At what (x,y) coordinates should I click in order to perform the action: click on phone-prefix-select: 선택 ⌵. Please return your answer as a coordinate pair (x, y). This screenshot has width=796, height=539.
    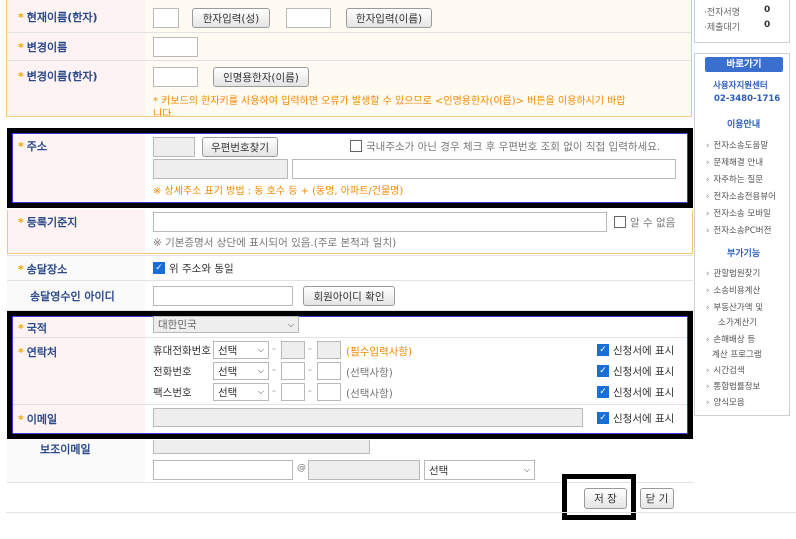
    Looking at the image, I should click on (241, 371).